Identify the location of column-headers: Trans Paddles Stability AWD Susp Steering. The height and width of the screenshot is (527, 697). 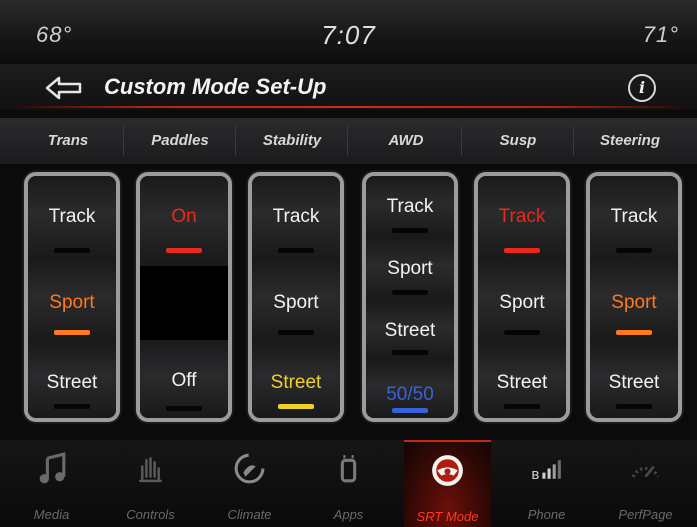
(348, 141).